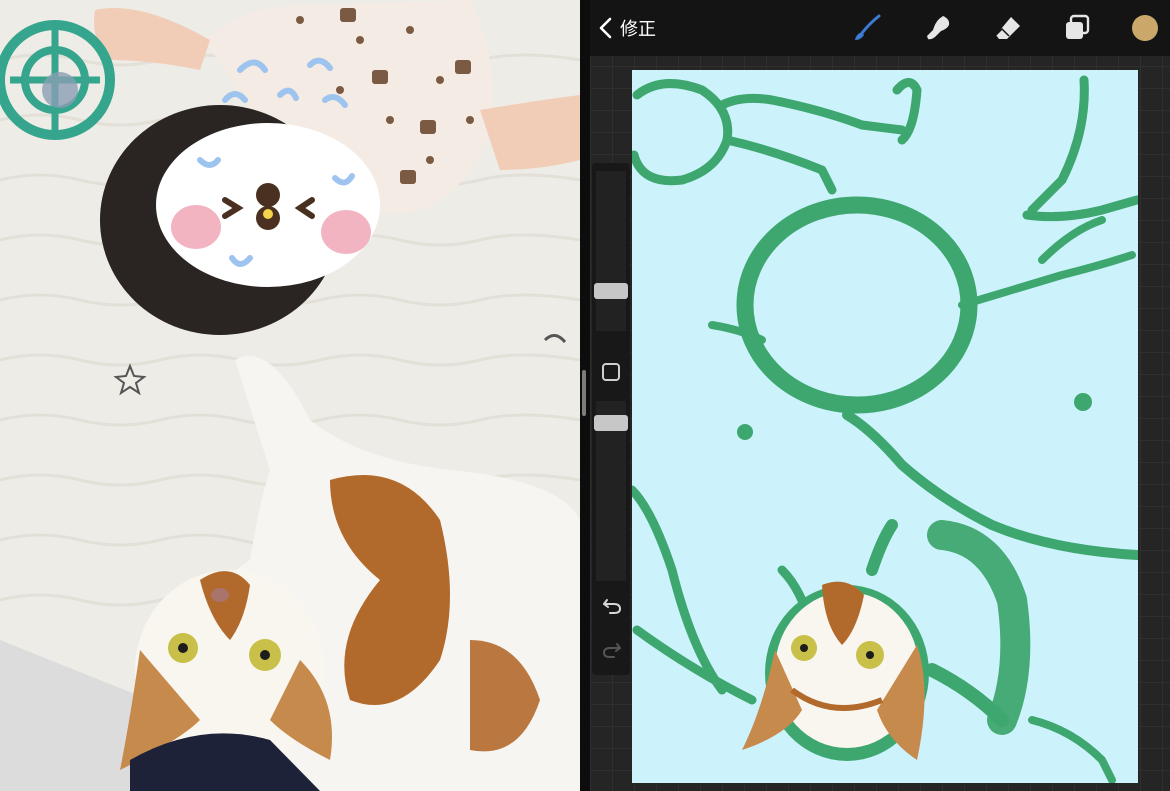 This screenshot has height=791, width=1170. What do you see at coordinates (638, 29) in the screenshot?
I see `back-button-label: 修正` at bounding box center [638, 29].